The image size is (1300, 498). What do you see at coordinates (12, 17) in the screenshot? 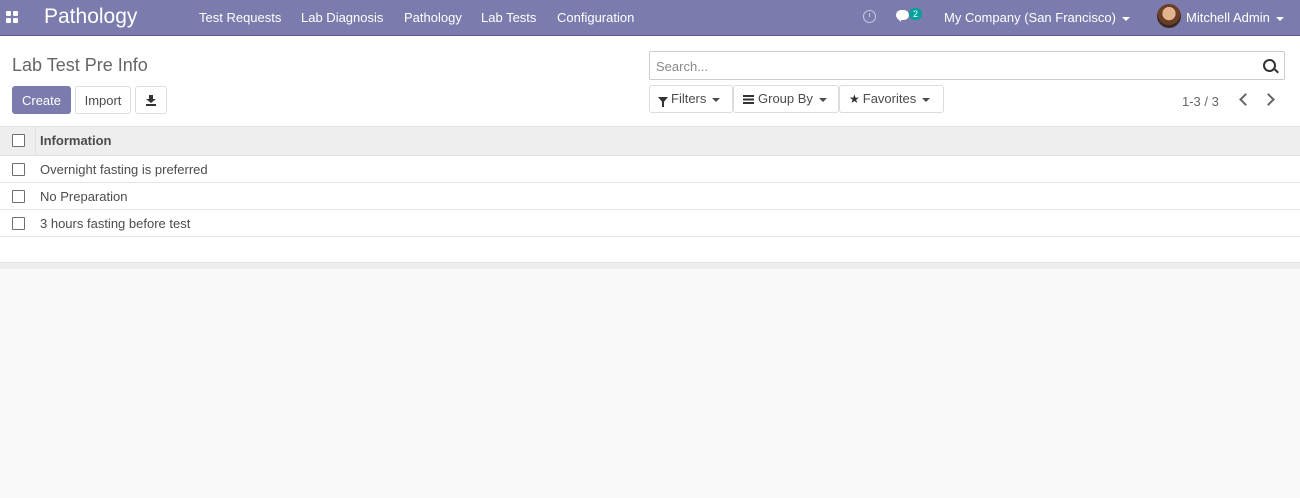
I see `apps-menu-icon` at bounding box center [12, 17].